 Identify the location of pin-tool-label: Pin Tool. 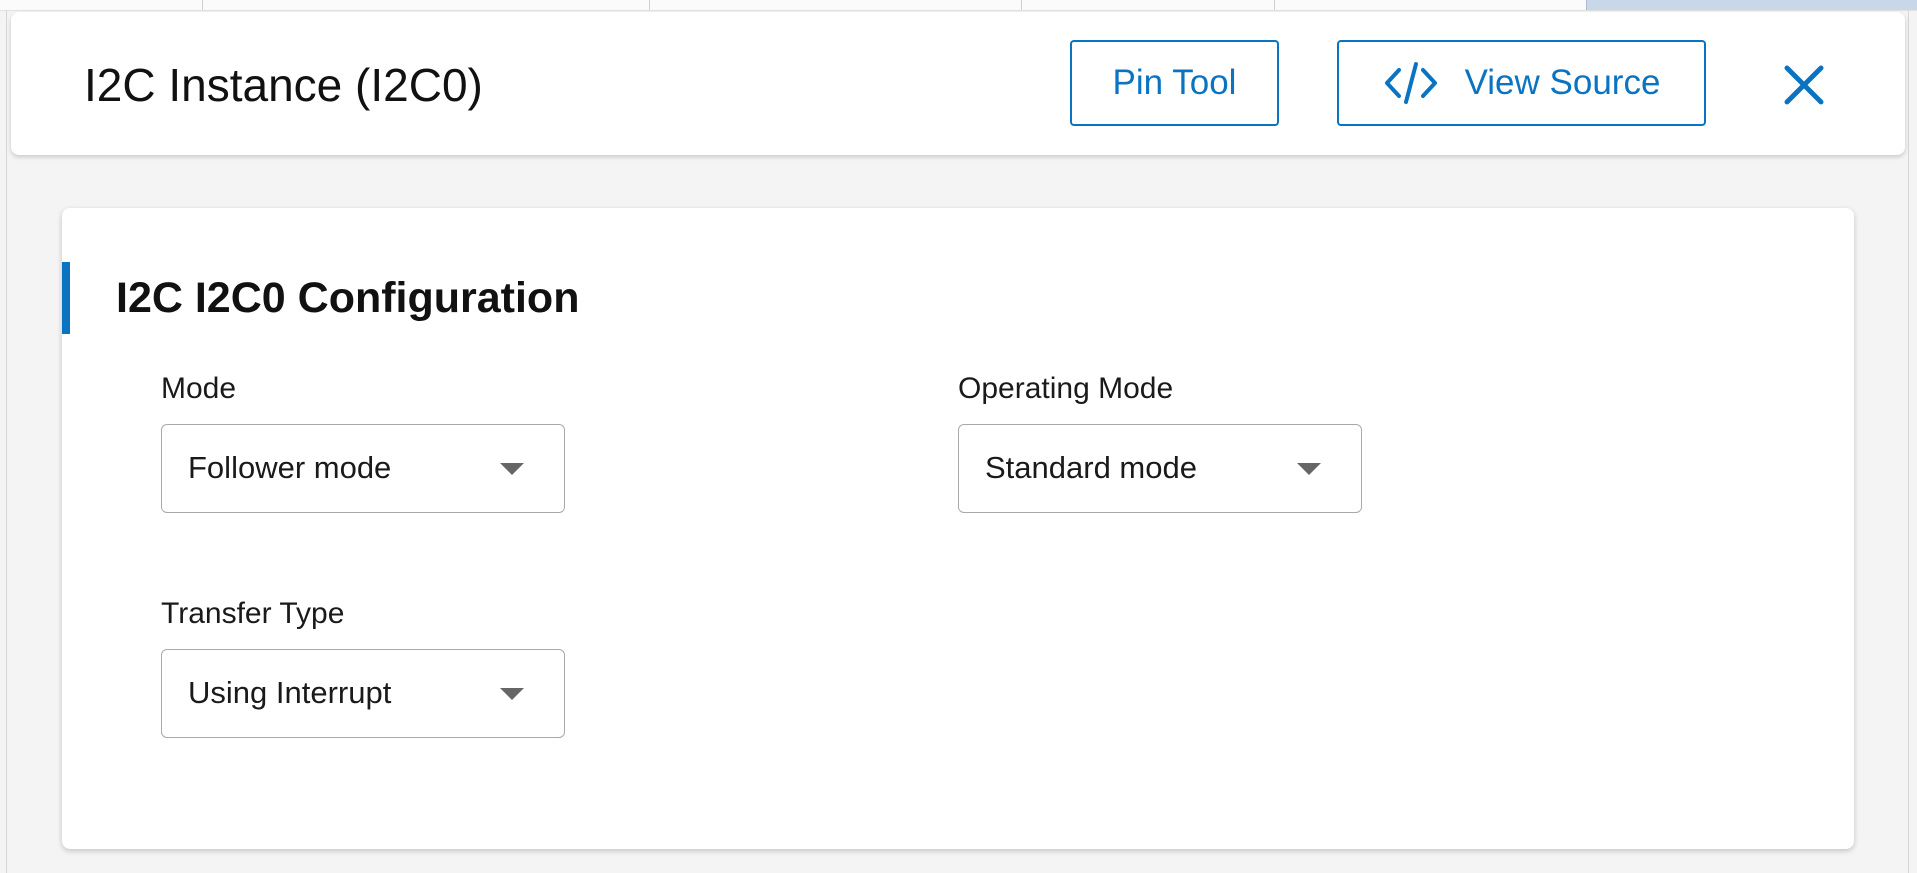
(1174, 82).